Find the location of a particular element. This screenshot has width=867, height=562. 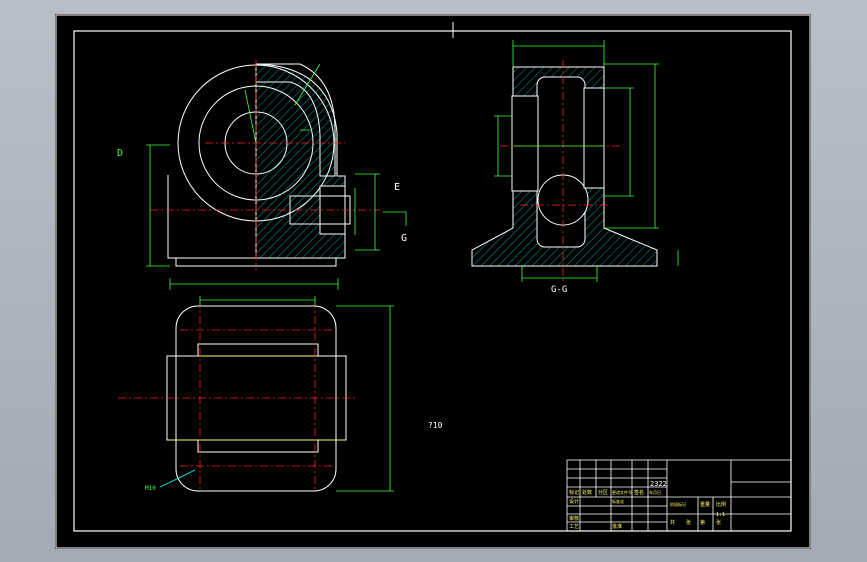

tb-cell-15: 张 is located at coordinates (688, 522).